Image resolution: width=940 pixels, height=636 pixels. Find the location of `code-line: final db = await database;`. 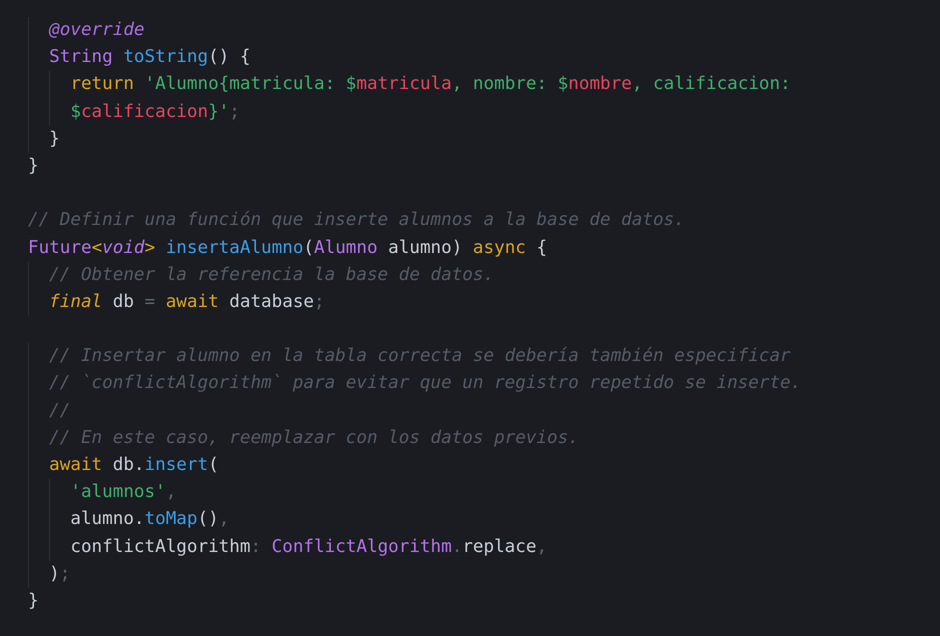

code-line: final db = await database; is located at coordinates (186, 302).